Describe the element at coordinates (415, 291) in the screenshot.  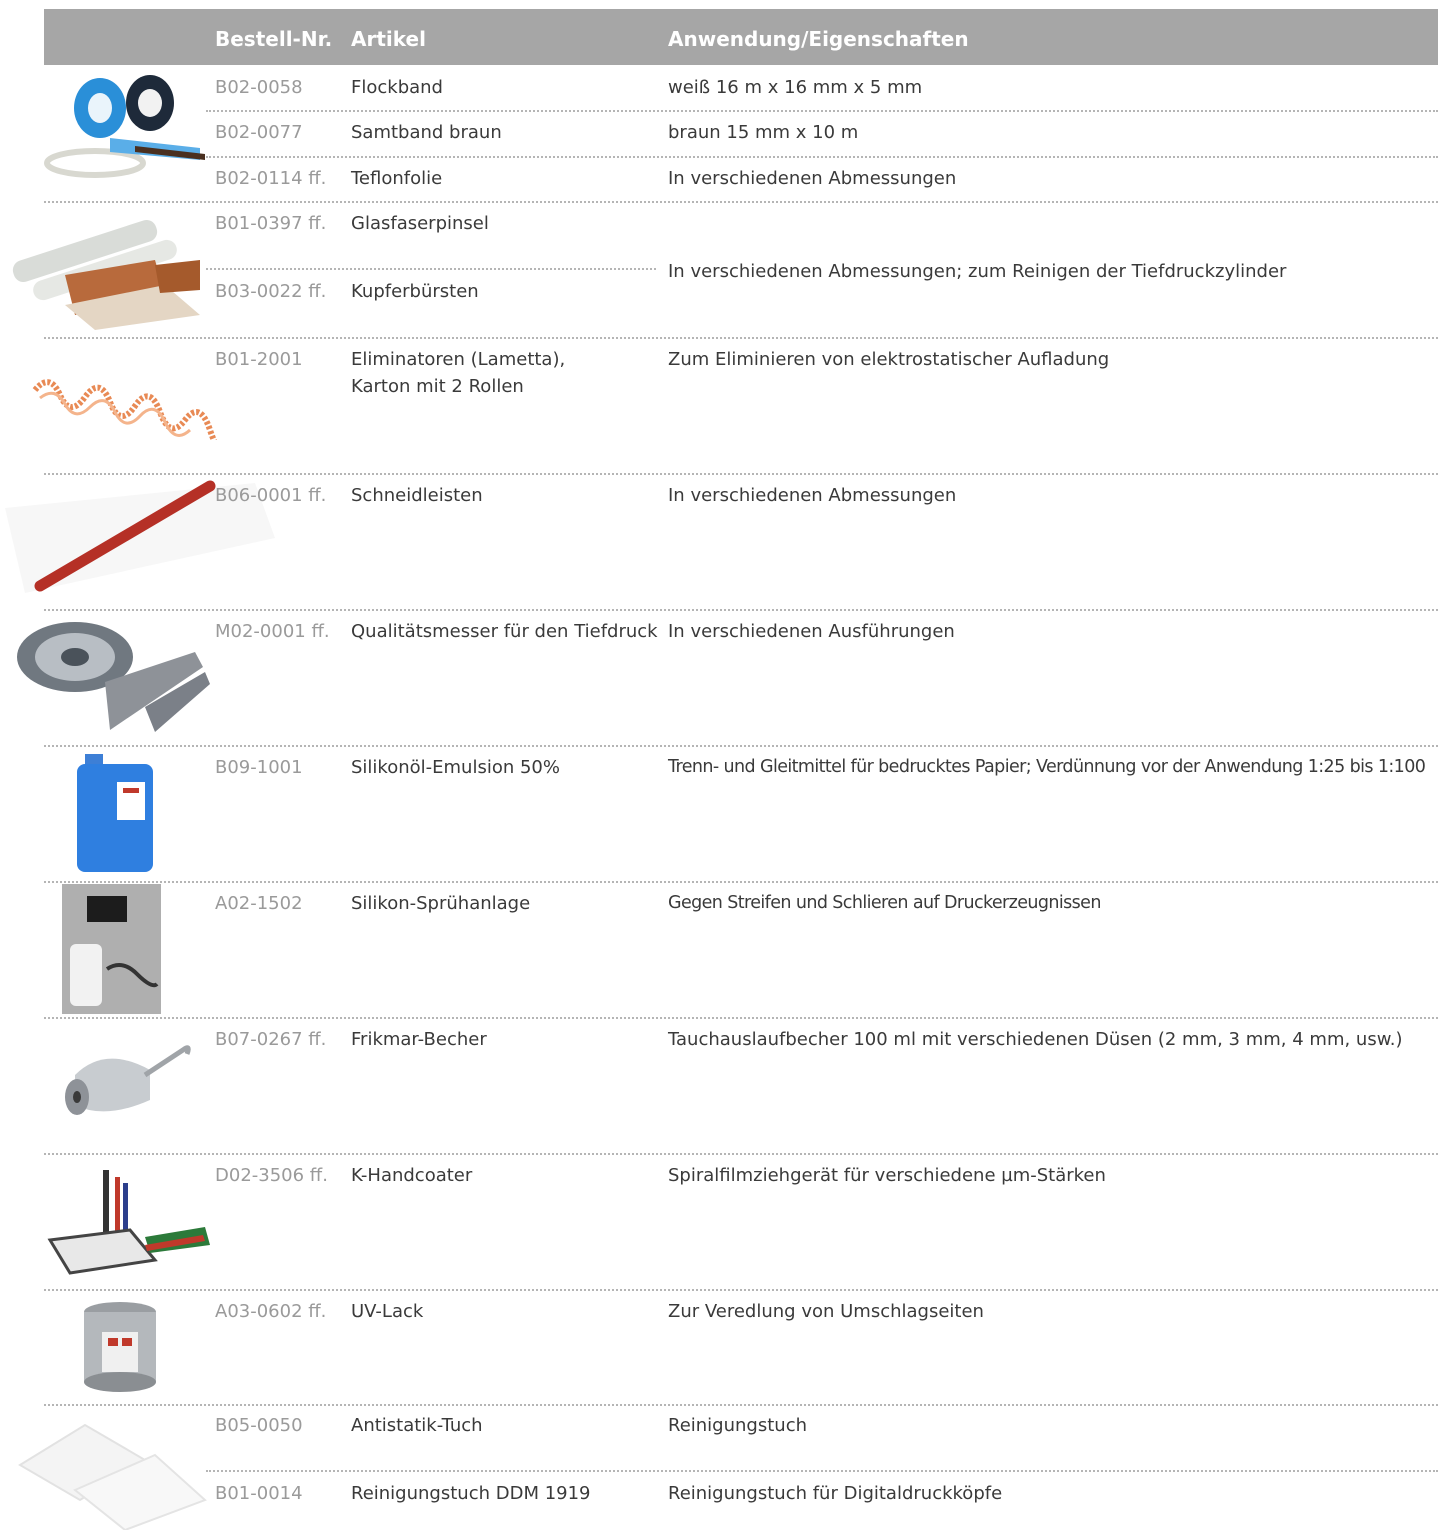
I see `article-name: Kupferbürsten` at that location.